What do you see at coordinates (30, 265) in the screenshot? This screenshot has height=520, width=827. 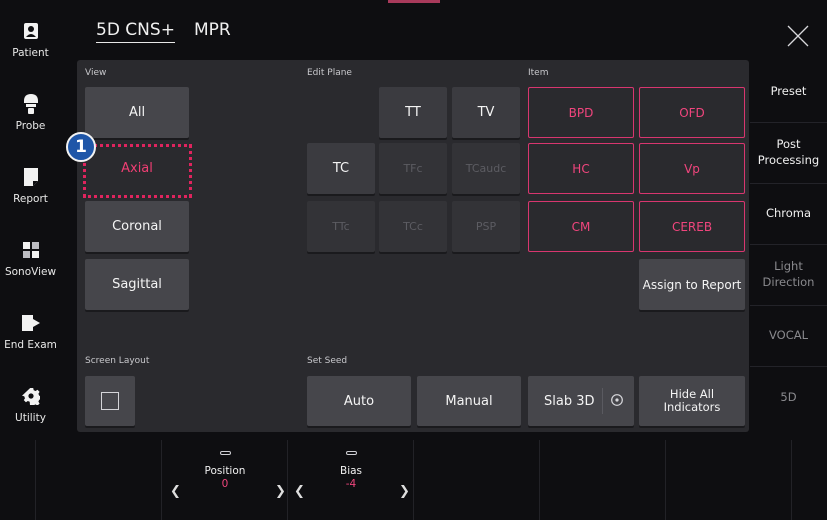 I see `nav-sonoview: SonoView` at bounding box center [30, 265].